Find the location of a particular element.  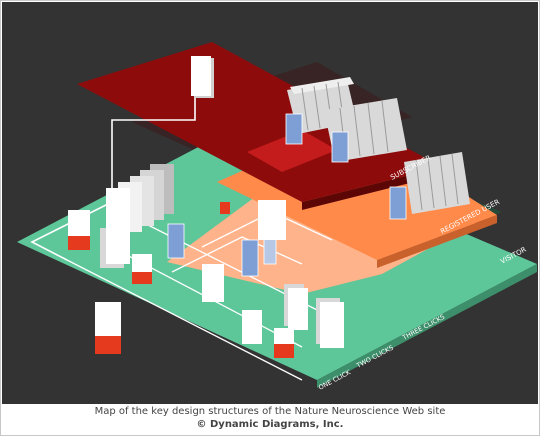

page-stack-mid is located at coordinates (115, 246).